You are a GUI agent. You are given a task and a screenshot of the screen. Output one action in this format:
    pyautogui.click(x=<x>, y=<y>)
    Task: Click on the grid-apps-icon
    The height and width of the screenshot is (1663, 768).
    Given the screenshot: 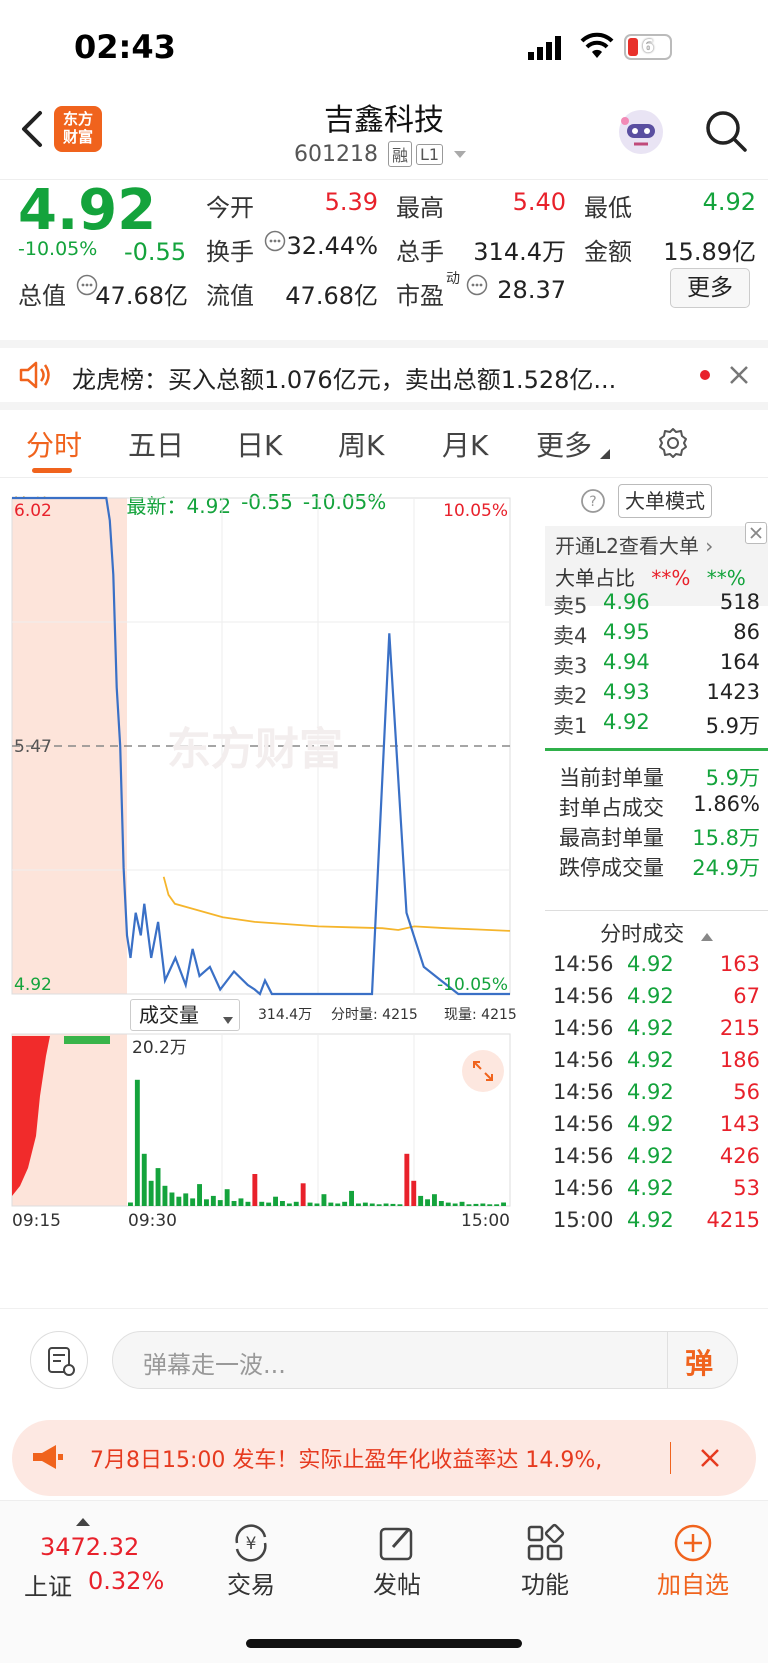 What is the action you would take?
    pyautogui.click(x=545, y=1543)
    